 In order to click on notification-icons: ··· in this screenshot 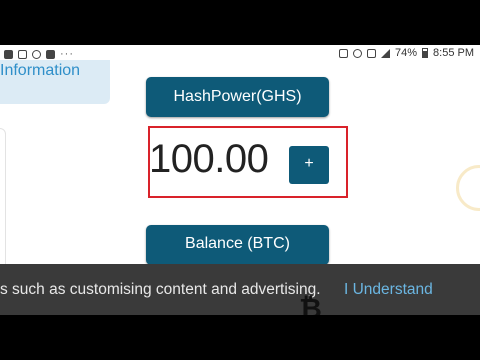, I will do `click(39, 54)`.